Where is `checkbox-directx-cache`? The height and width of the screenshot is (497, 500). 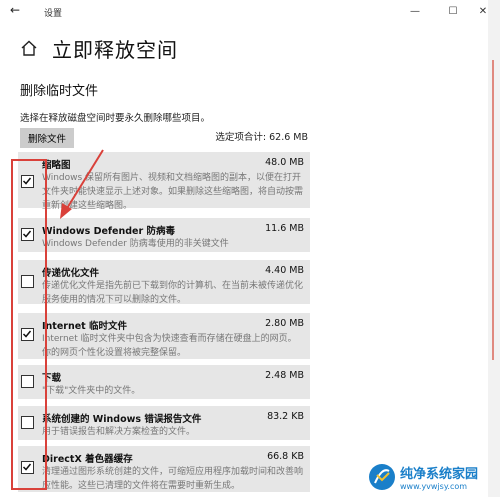
checkbox-directx-cache is located at coordinates (27, 467).